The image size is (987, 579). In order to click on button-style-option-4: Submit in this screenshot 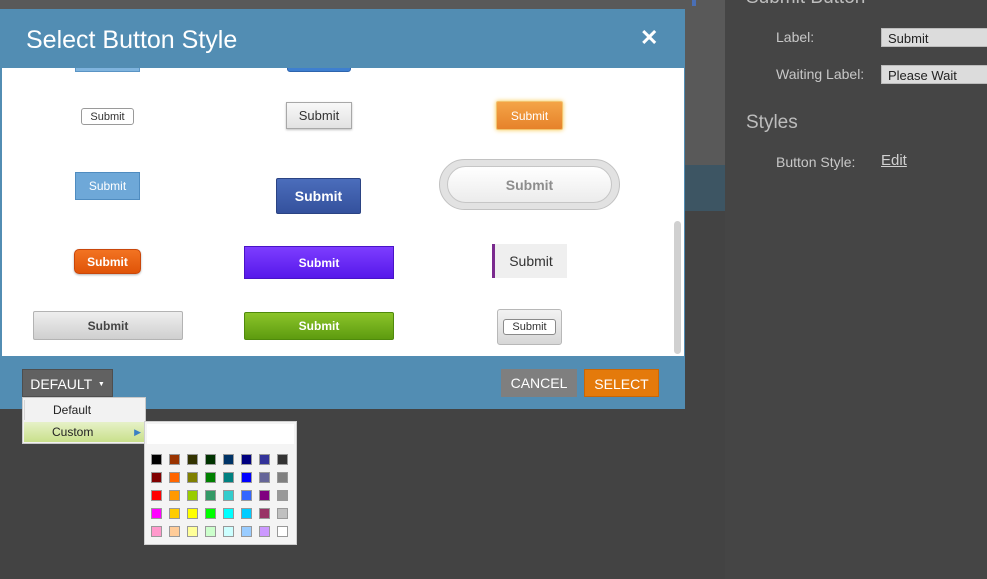, I will do `click(107, 186)`.